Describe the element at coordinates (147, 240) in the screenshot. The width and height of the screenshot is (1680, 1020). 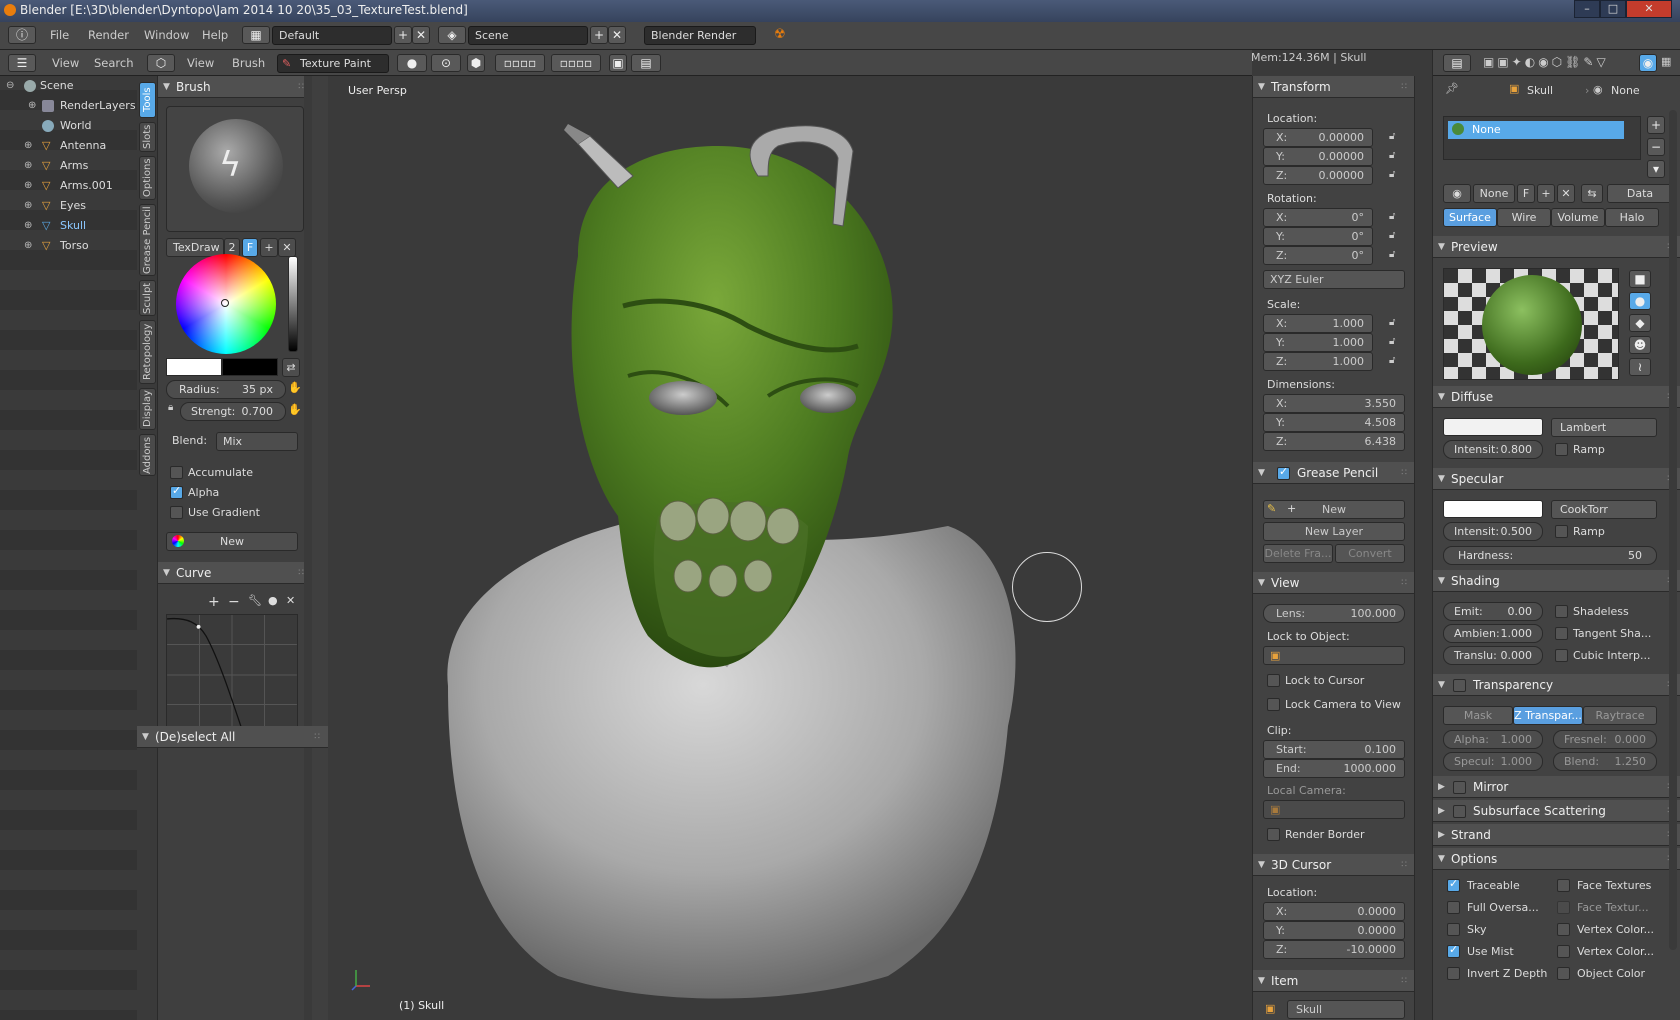
I see `tab-grease-pencil: Grease Pencil` at that location.